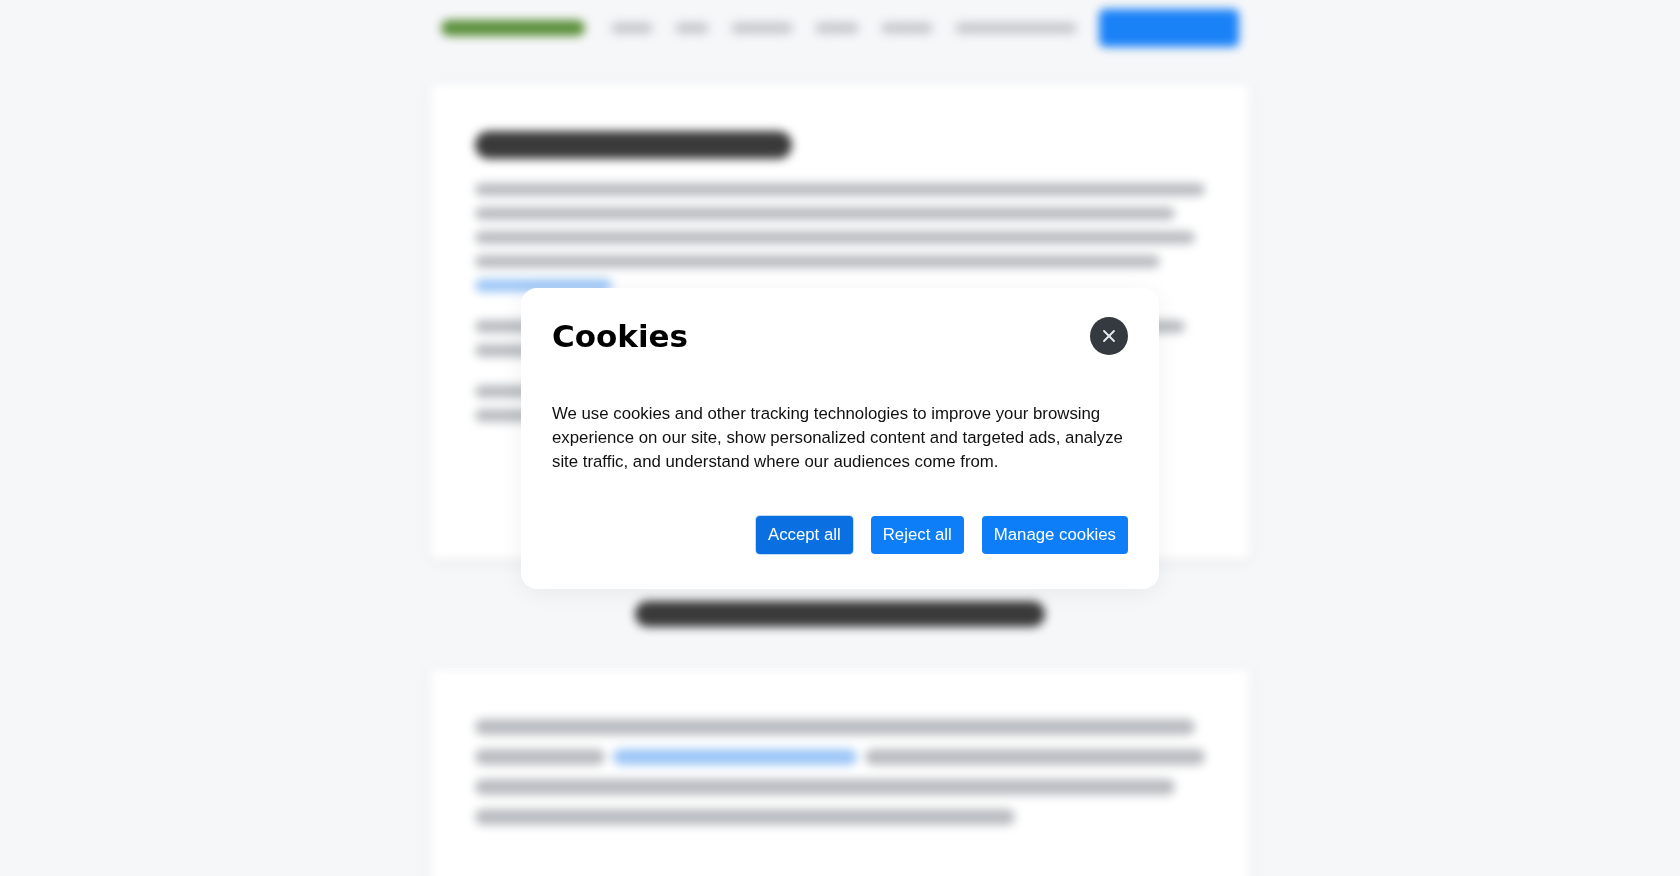  I want to click on dialog-button: Manage cookies, so click(1054, 534).